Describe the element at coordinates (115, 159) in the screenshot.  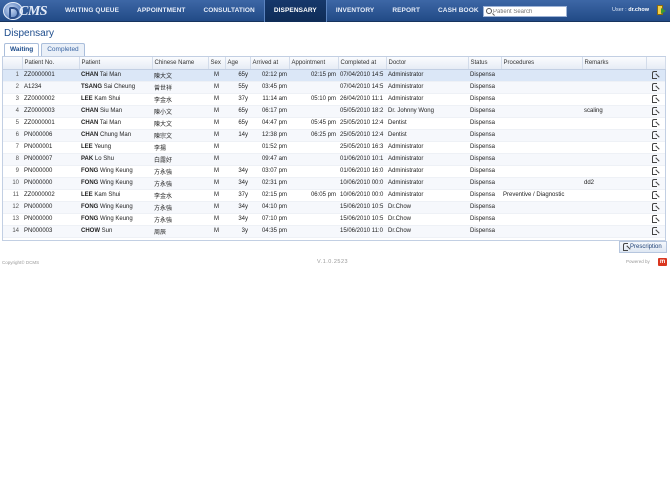
I see `cell-patient-name: PAK Lo Shu` at that location.